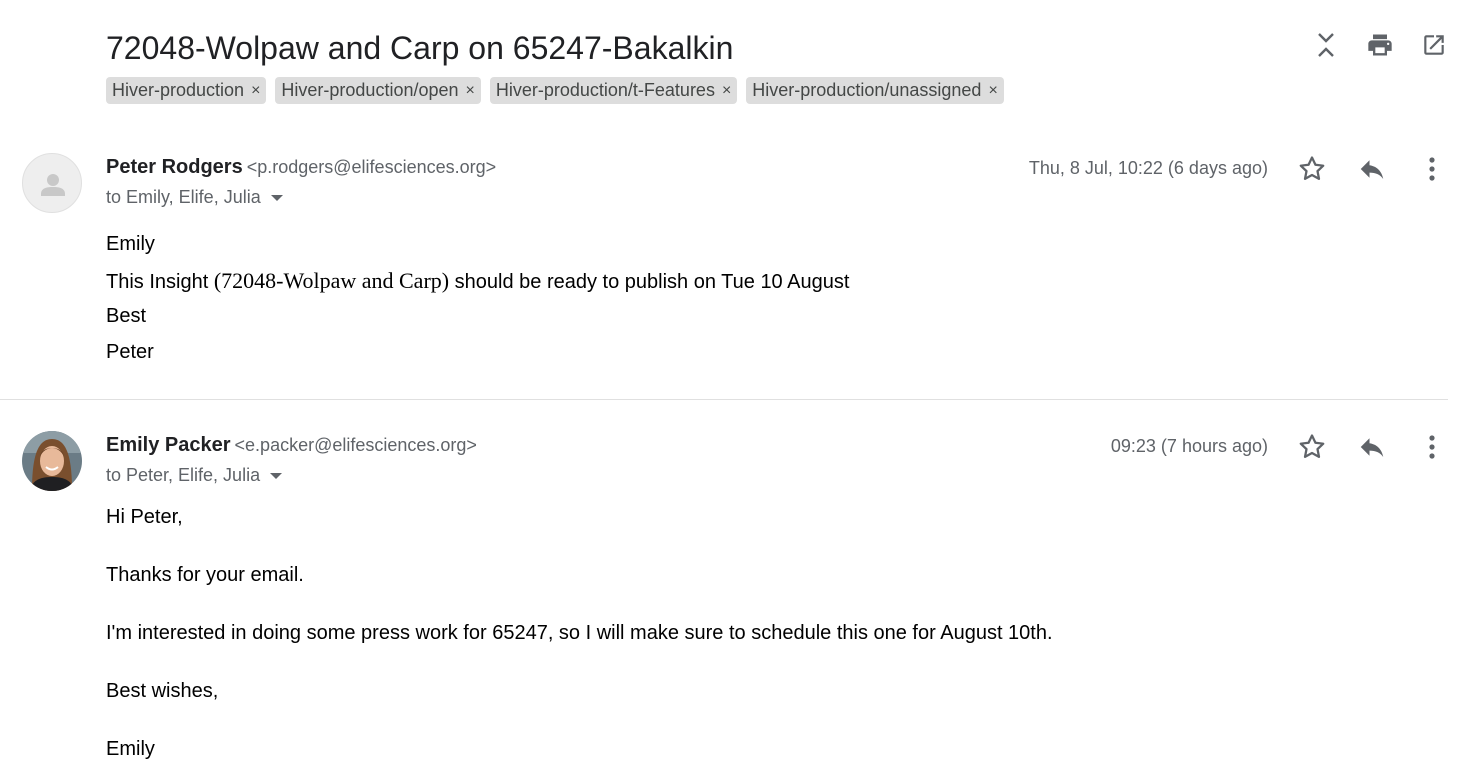  I want to click on avatar-photo, so click(52, 461).